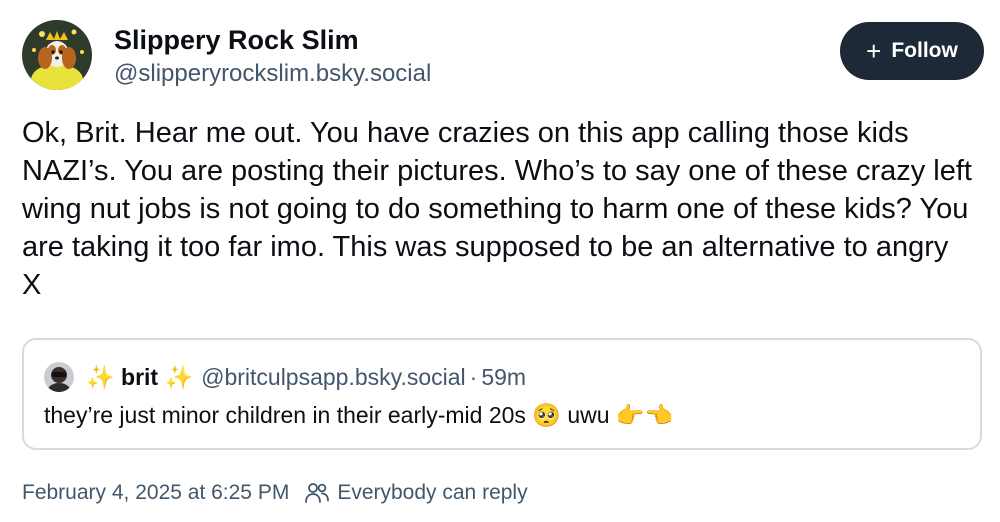 This screenshot has width=1000, height=522. I want to click on post-timestamp: February 4, 2025 at 6:25 PM, so click(155, 493).